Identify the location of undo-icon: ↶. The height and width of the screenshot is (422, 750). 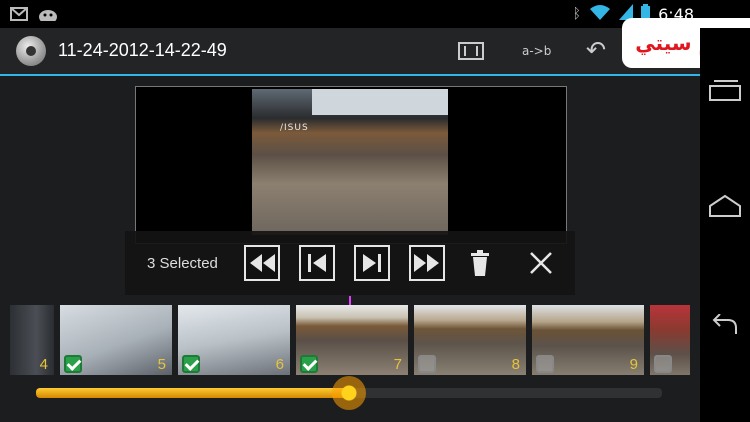
(596, 50).